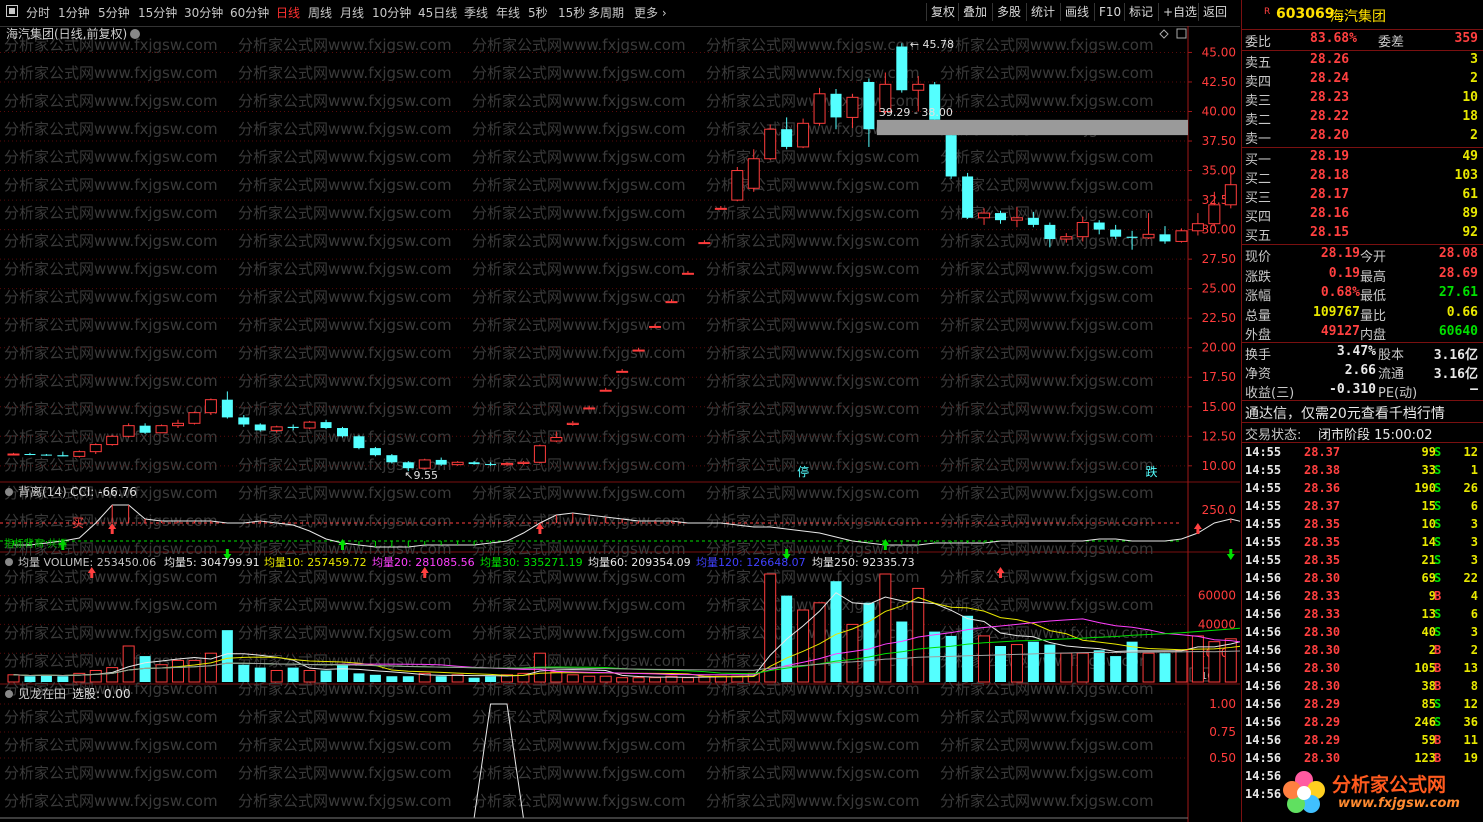 Image resolution: width=1483 pixels, height=822 pixels. Describe the element at coordinates (1362, 196) in the screenshot. I see `bid-row-2: 买三 28.17 61` at that location.